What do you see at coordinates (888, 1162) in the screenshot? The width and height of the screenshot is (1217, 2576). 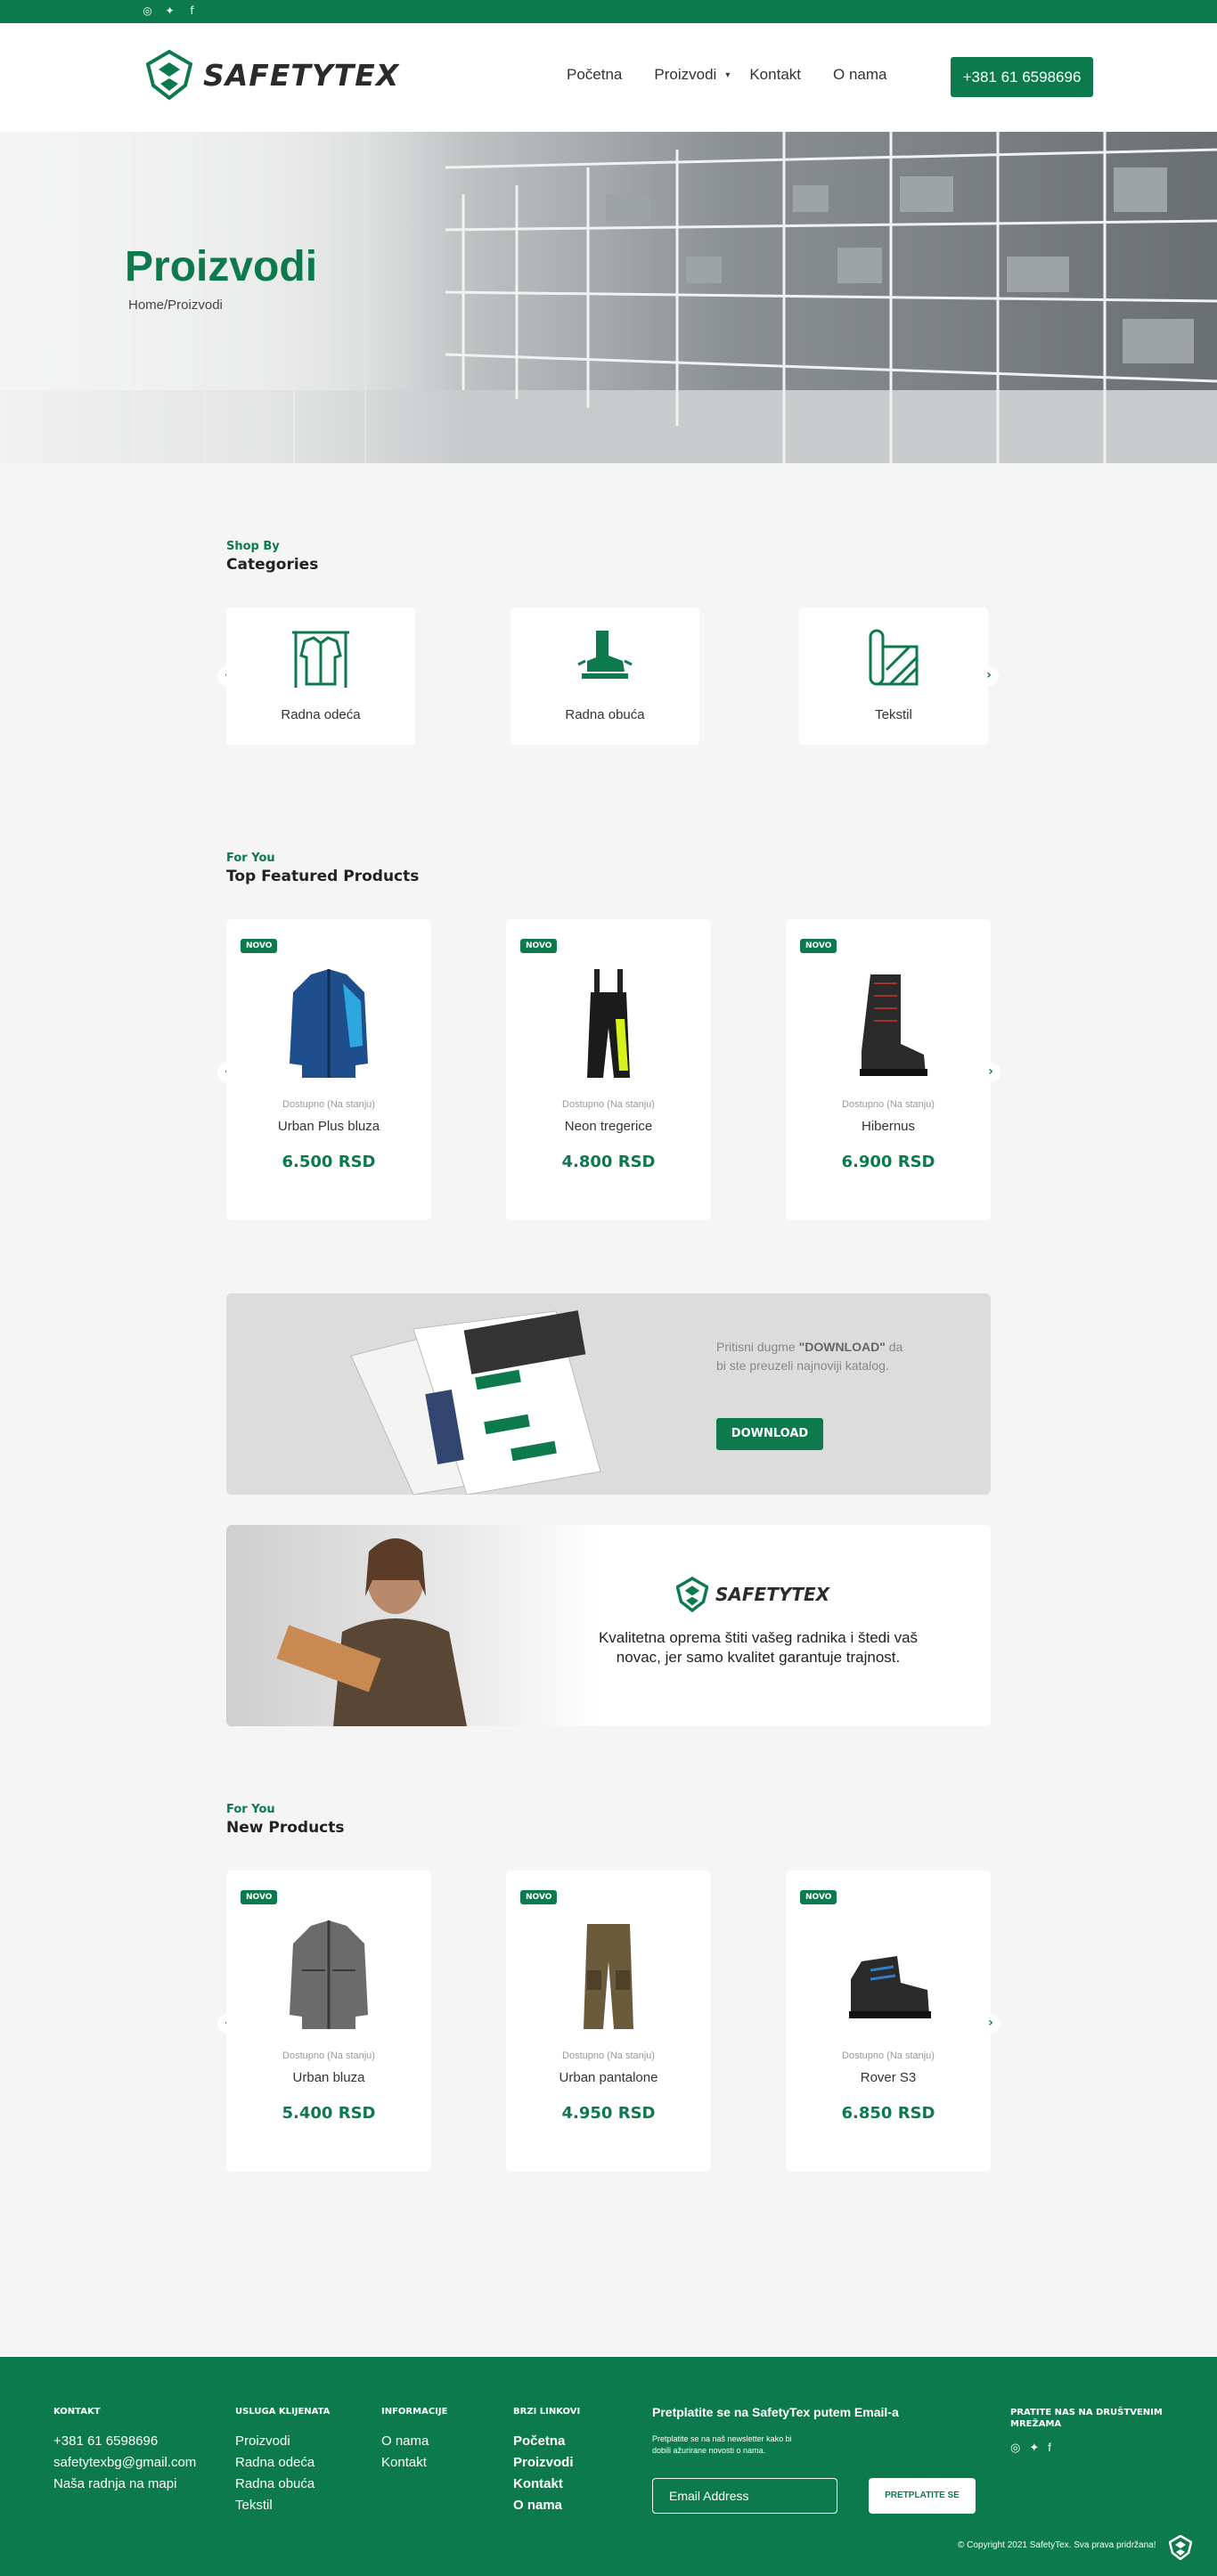 I see `product-price: 6.900 RSD` at bounding box center [888, 1162].